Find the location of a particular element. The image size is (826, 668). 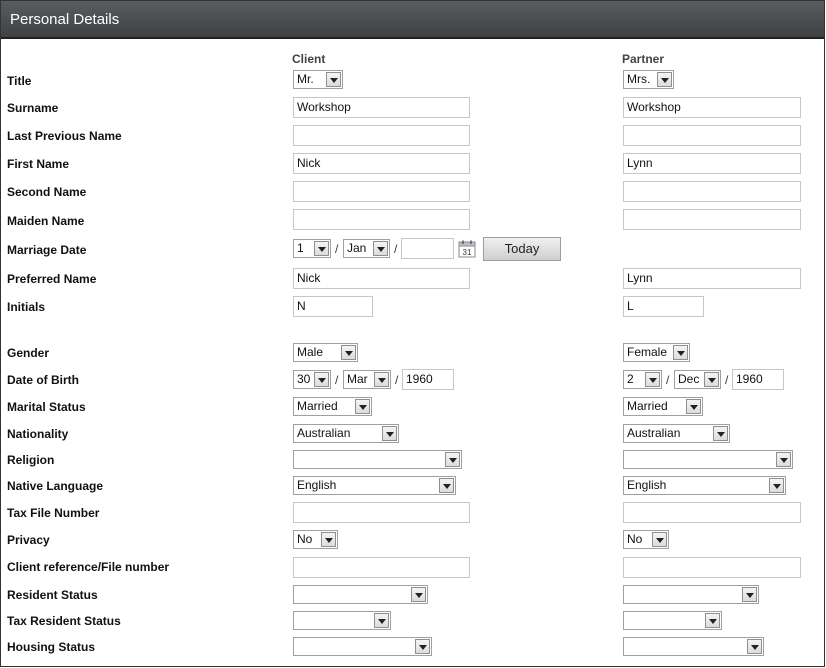

partner-title-select: Mrs. is located at coordinates (648, 79).